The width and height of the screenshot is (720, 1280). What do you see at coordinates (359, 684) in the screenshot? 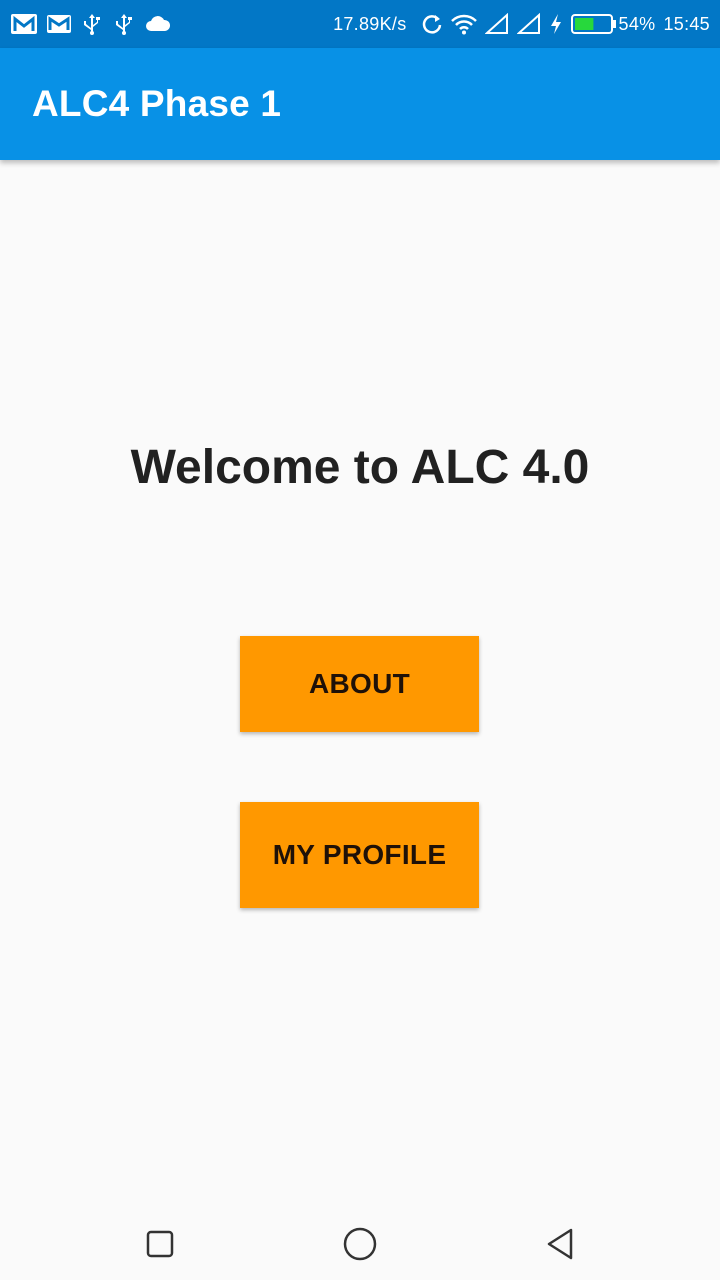
I see `about-button: ABOUT` at bounding box center [359, 684].